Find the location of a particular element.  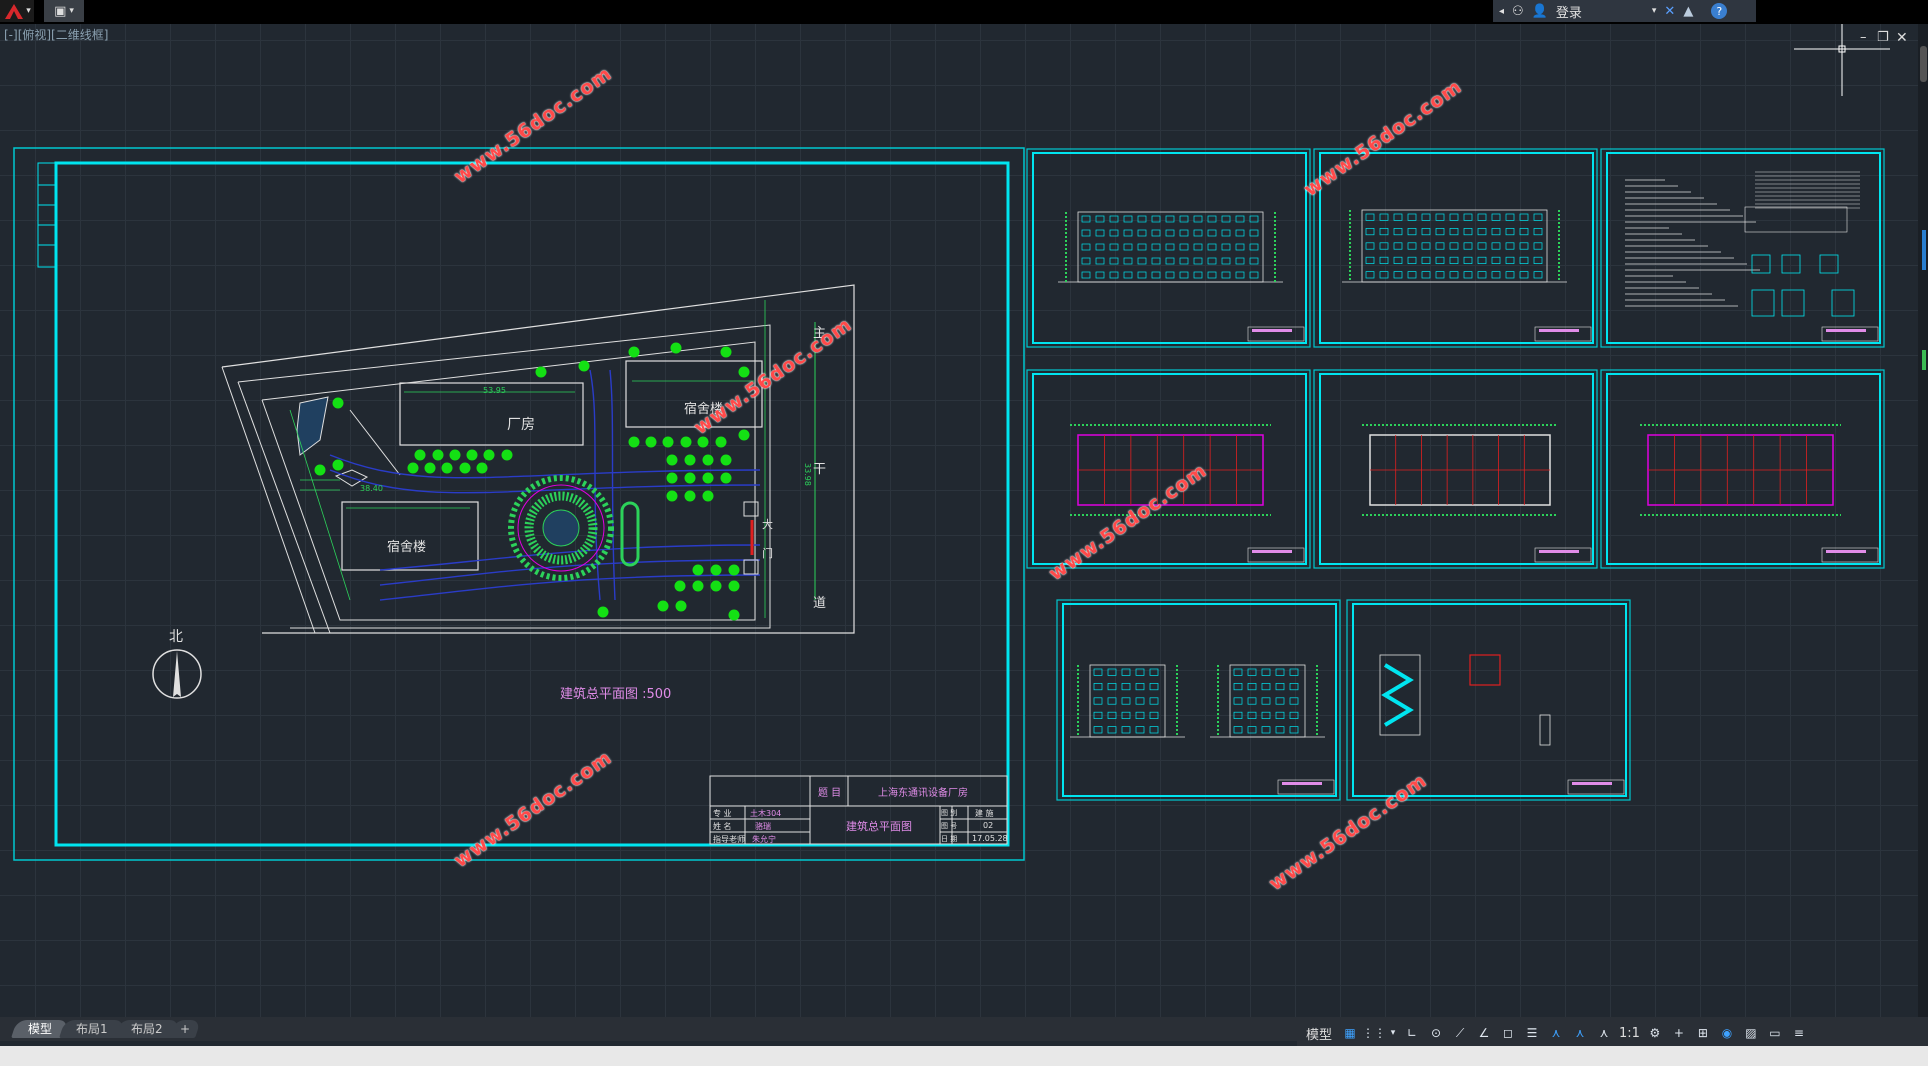

site-plan-trees is located at coordinates (532, 481).